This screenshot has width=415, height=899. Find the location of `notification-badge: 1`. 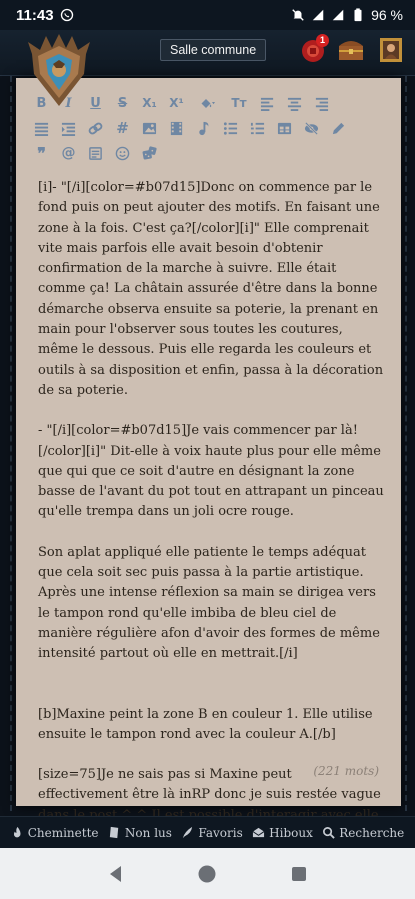

notification-badge: 1 is located at coordinates (322, 40).